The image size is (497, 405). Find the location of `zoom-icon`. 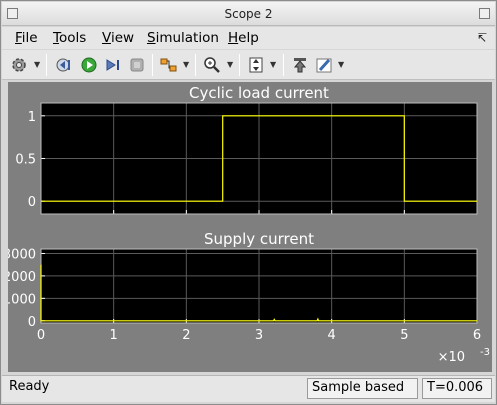

zoom-icon is located at coordinates (212, 65).